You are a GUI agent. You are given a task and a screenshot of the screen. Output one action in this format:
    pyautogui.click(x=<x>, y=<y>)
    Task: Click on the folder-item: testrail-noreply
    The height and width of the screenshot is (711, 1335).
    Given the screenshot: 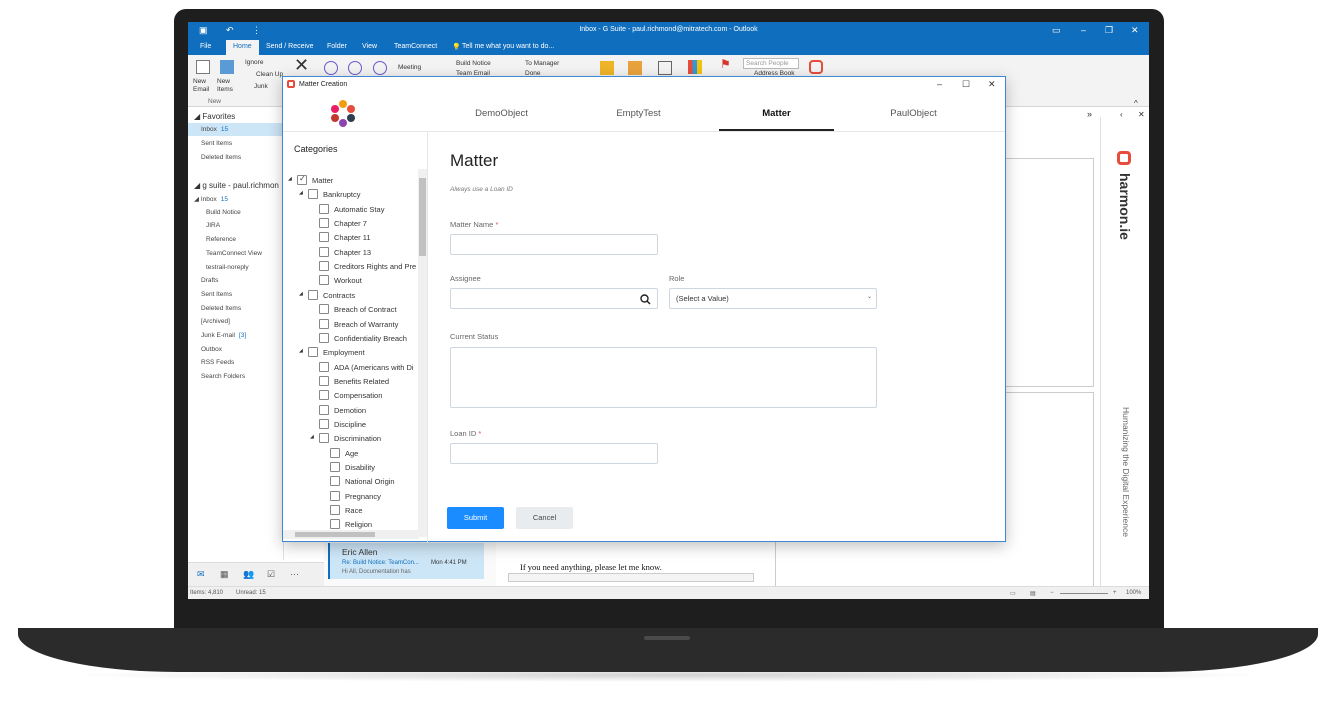 What is the action you would take?
    pyautogui.click(x=236, y=267)
    